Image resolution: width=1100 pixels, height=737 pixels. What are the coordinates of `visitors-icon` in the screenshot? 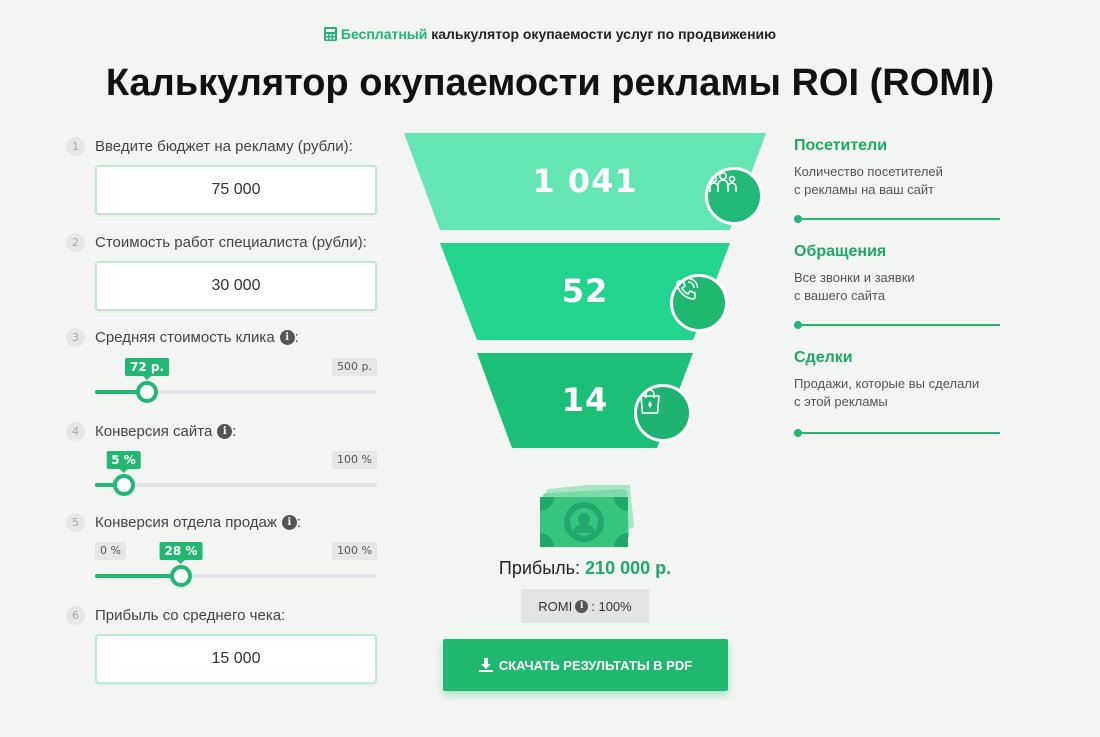 It's located at (734, 196).